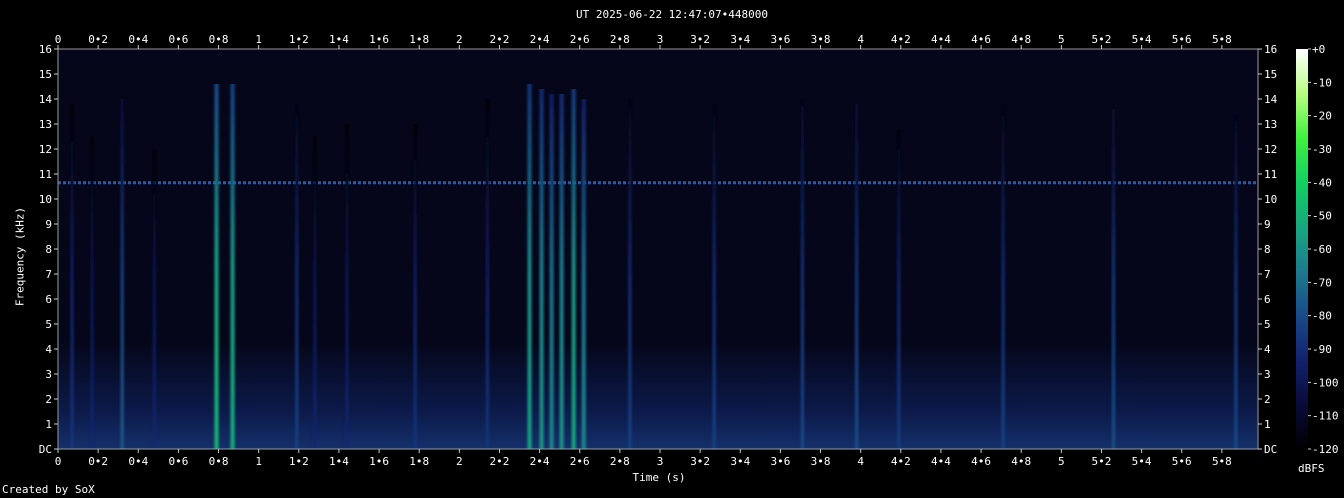 The width and height of the screenshot is (1344, 498). What do you see at coordinates (138, 39) in the screenshot?
I see `x-tick-label-top: 0•4` at bounding box center [138, 39].